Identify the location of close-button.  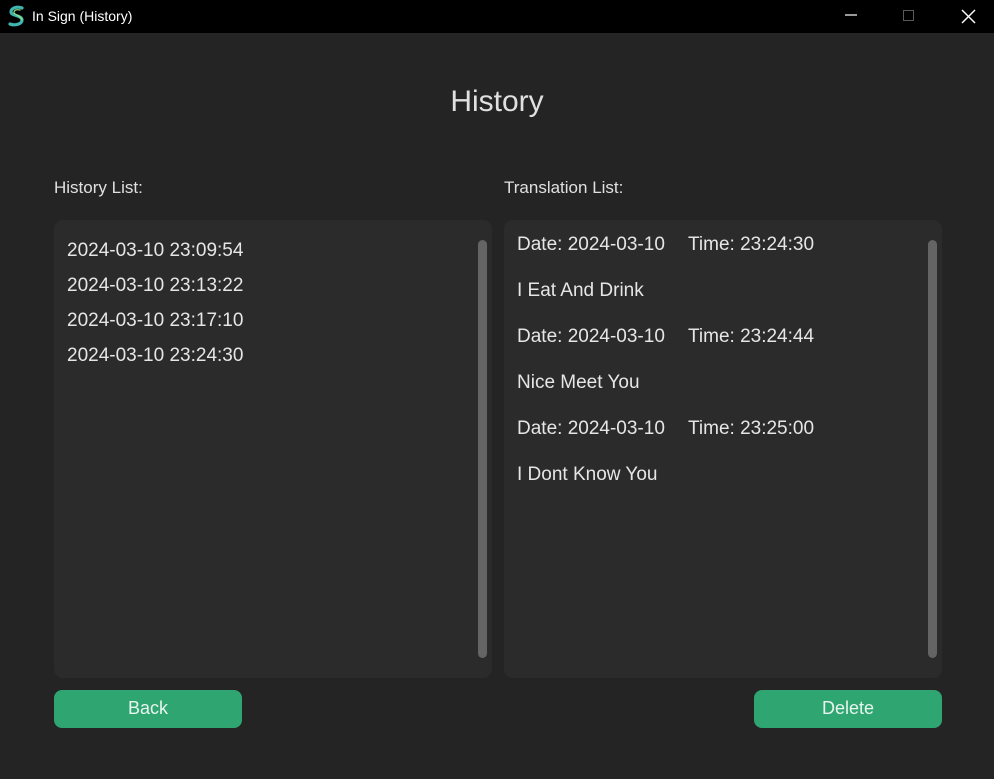
(966, 16).